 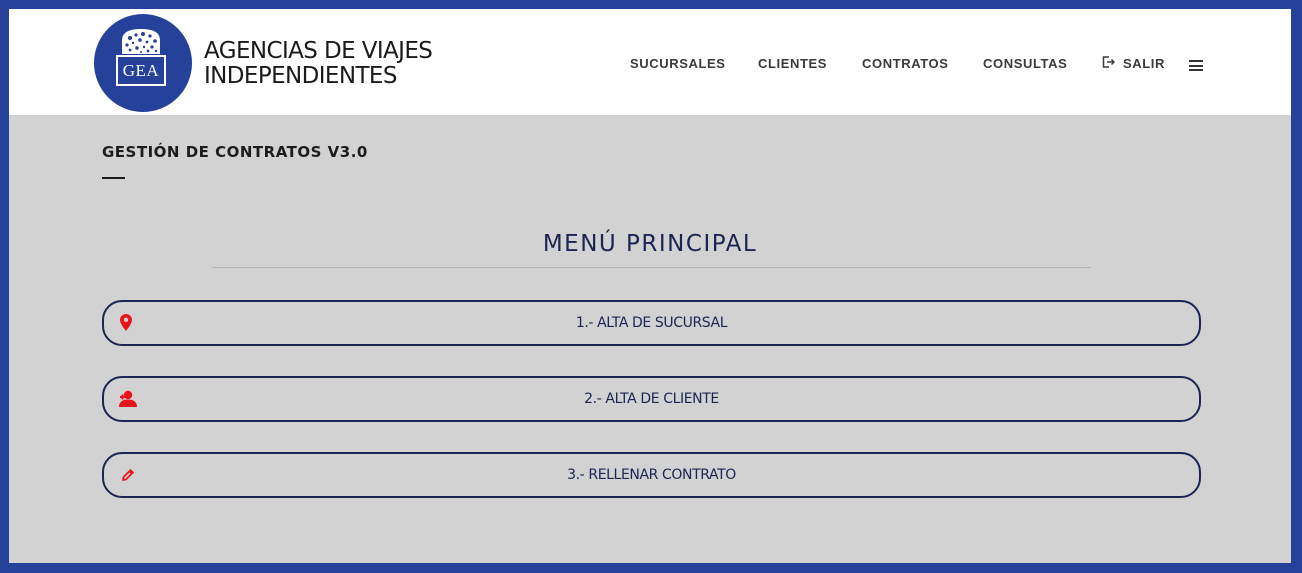 I want to click on nav-consultas: CONSULTAS, so click(x=1025, y=63).